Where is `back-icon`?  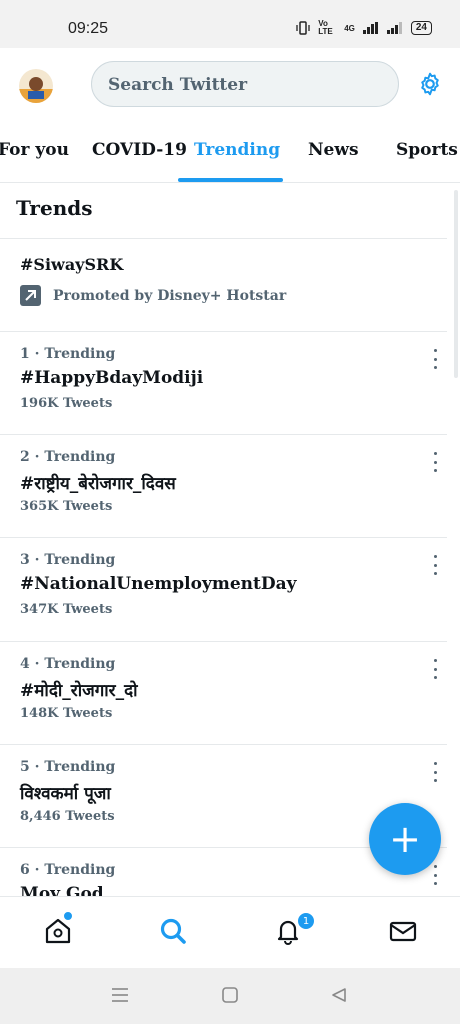
back-icon is located at coordinates (339, 995).